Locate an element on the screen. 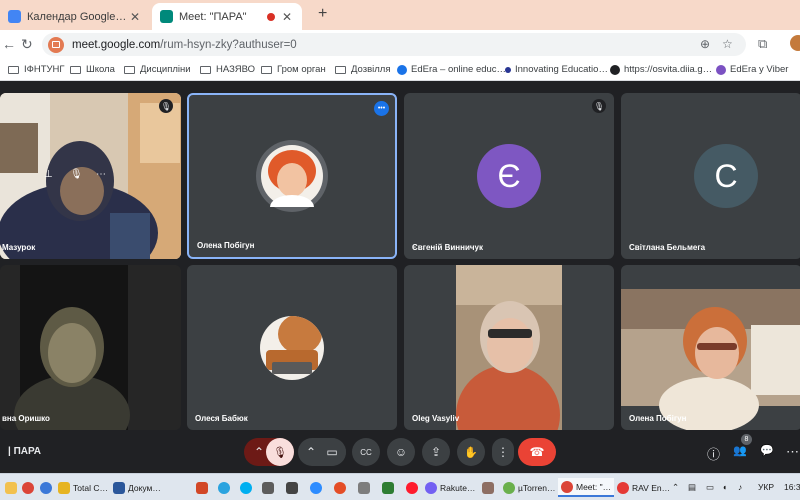 This screenshot has width=800, height=500. meeting-info-icon: ⓘ is located at coordinates (713, 453).